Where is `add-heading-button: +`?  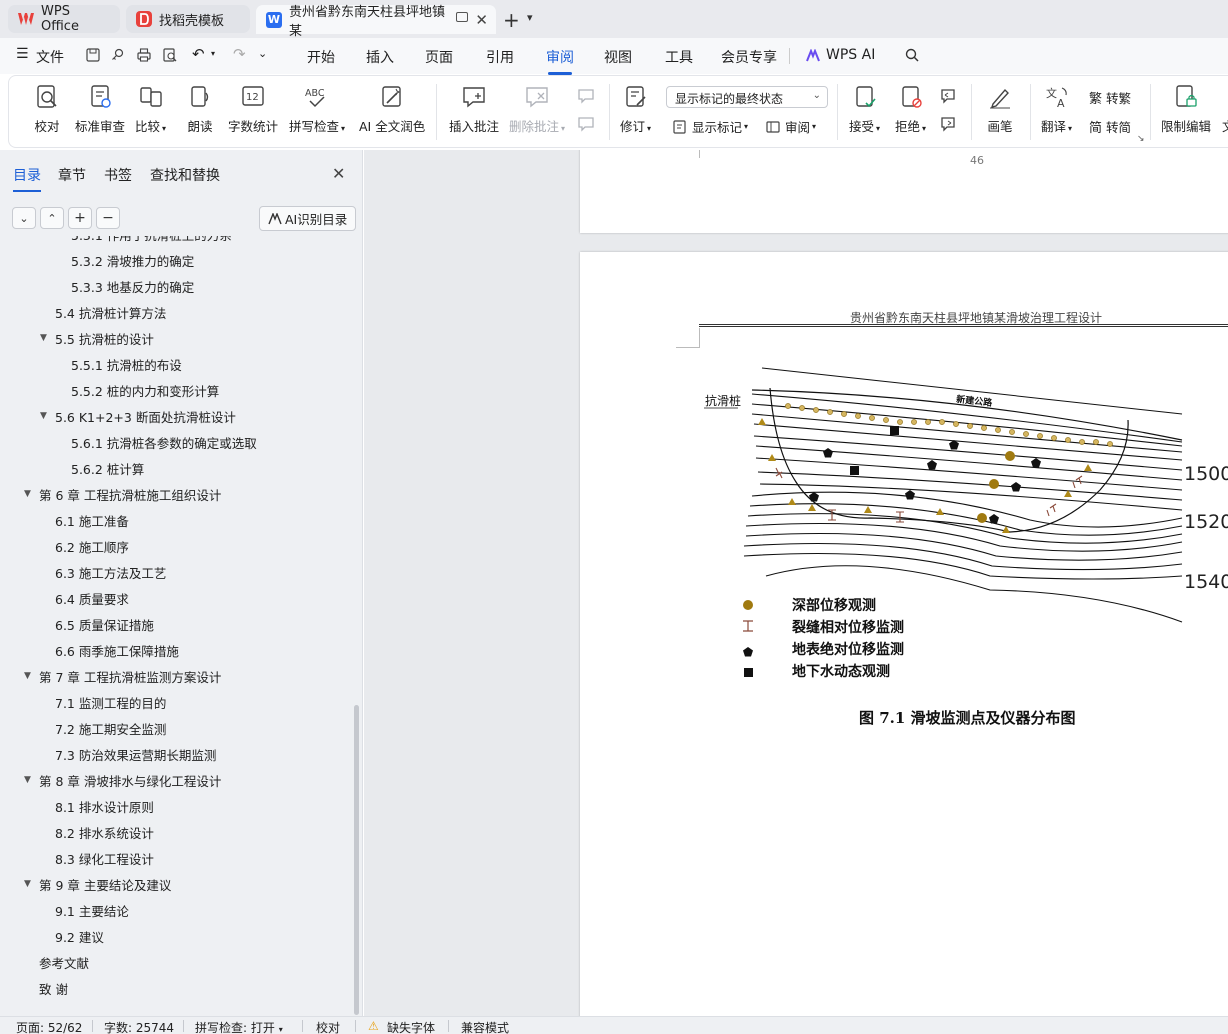
add-heading-button: + is located at coordinates (80, 218).